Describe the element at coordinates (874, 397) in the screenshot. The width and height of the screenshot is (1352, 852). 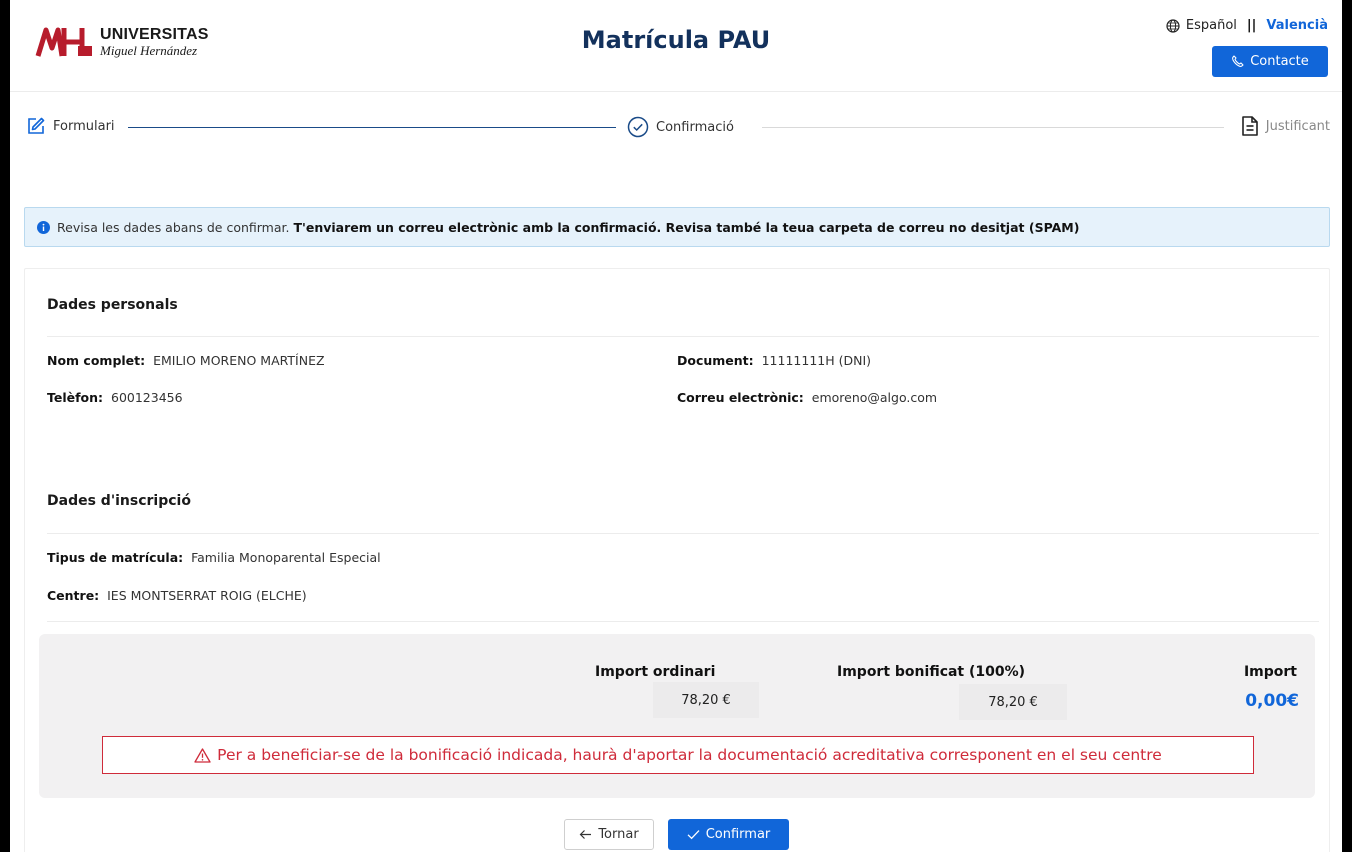
I see `field-value: emoreno@algo.com` at that location.